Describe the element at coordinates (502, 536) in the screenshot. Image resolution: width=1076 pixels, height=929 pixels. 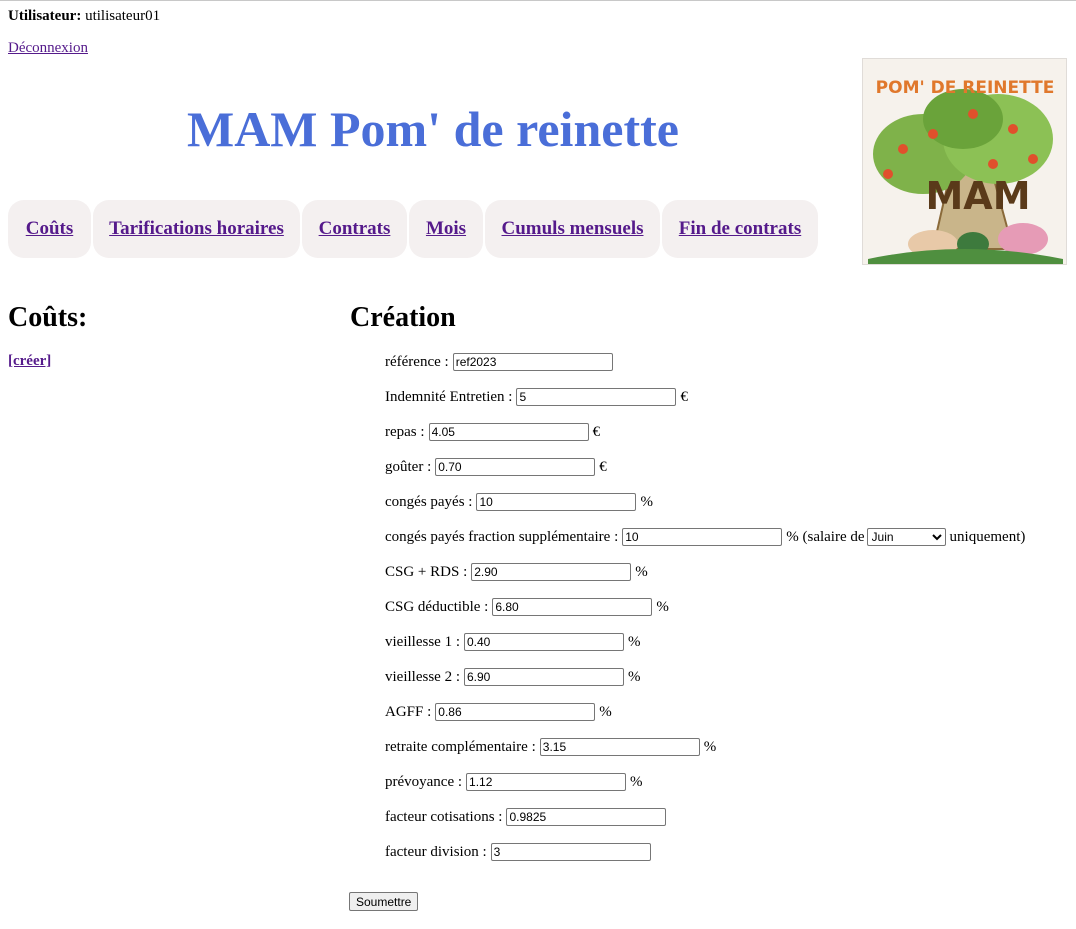
I see `field-label: congés payés fraction supplémentaire :` at that location.